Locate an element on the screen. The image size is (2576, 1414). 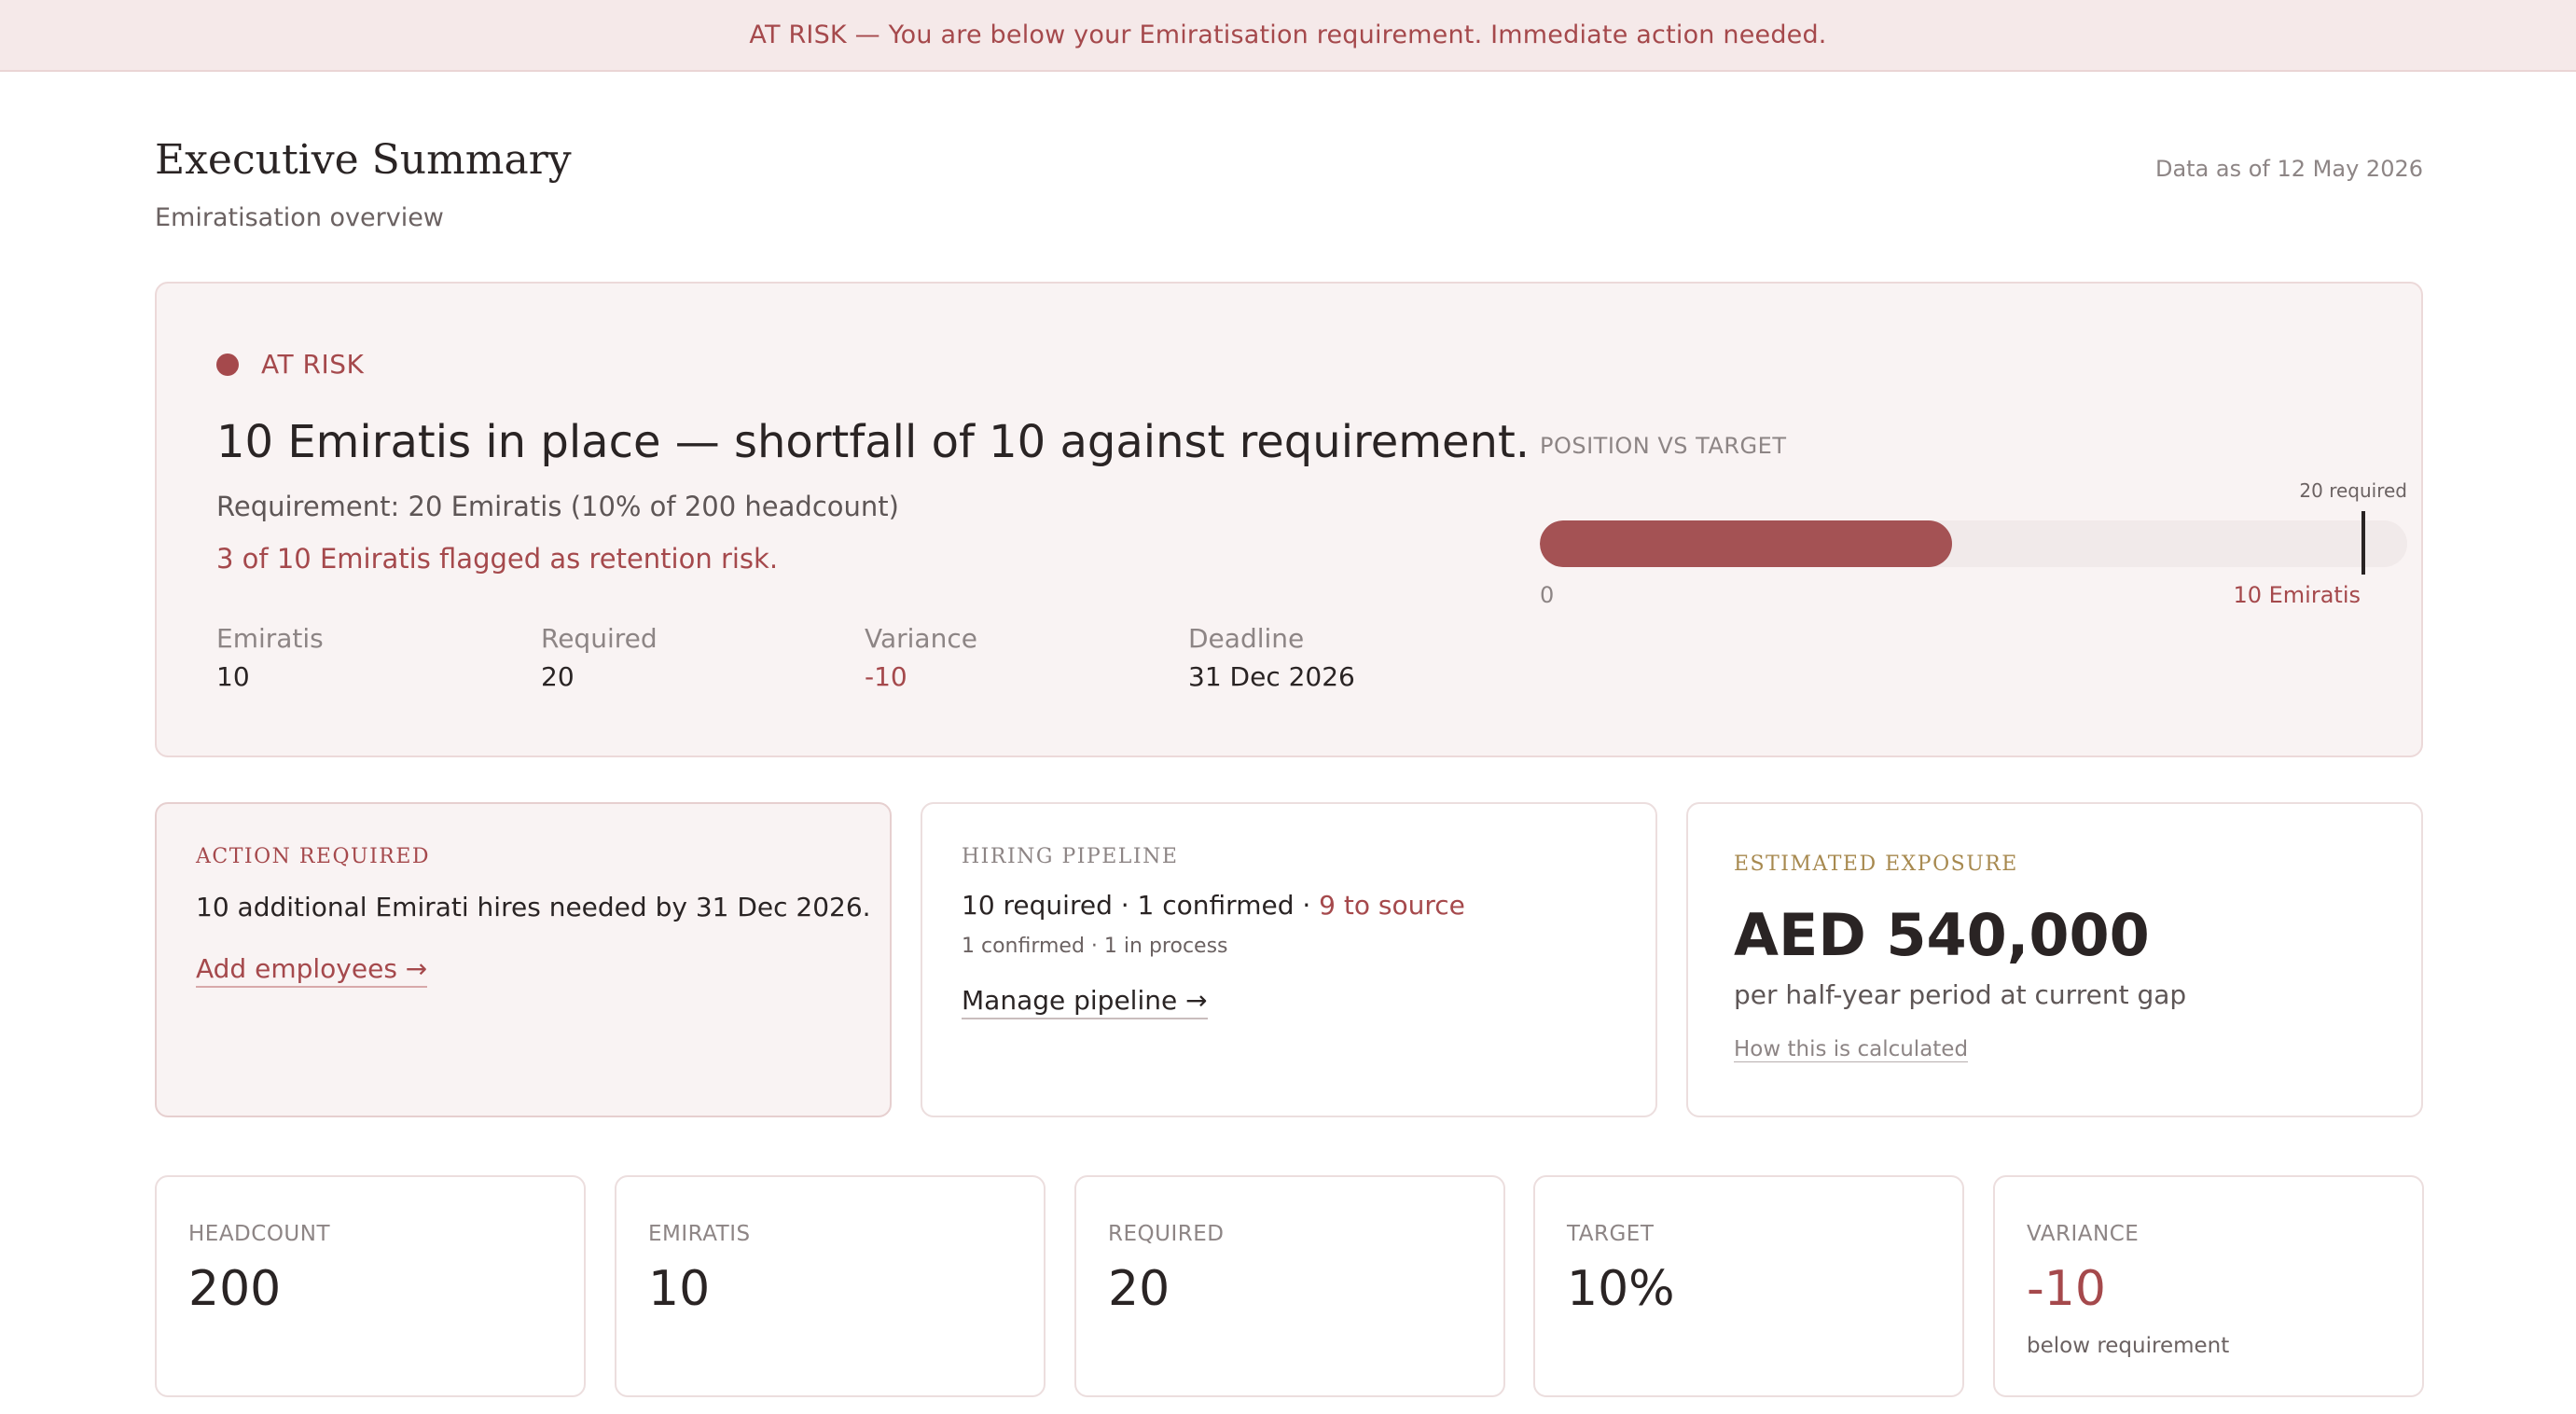
progress-zero-label: 0 is located at coordinates (1547, 595).